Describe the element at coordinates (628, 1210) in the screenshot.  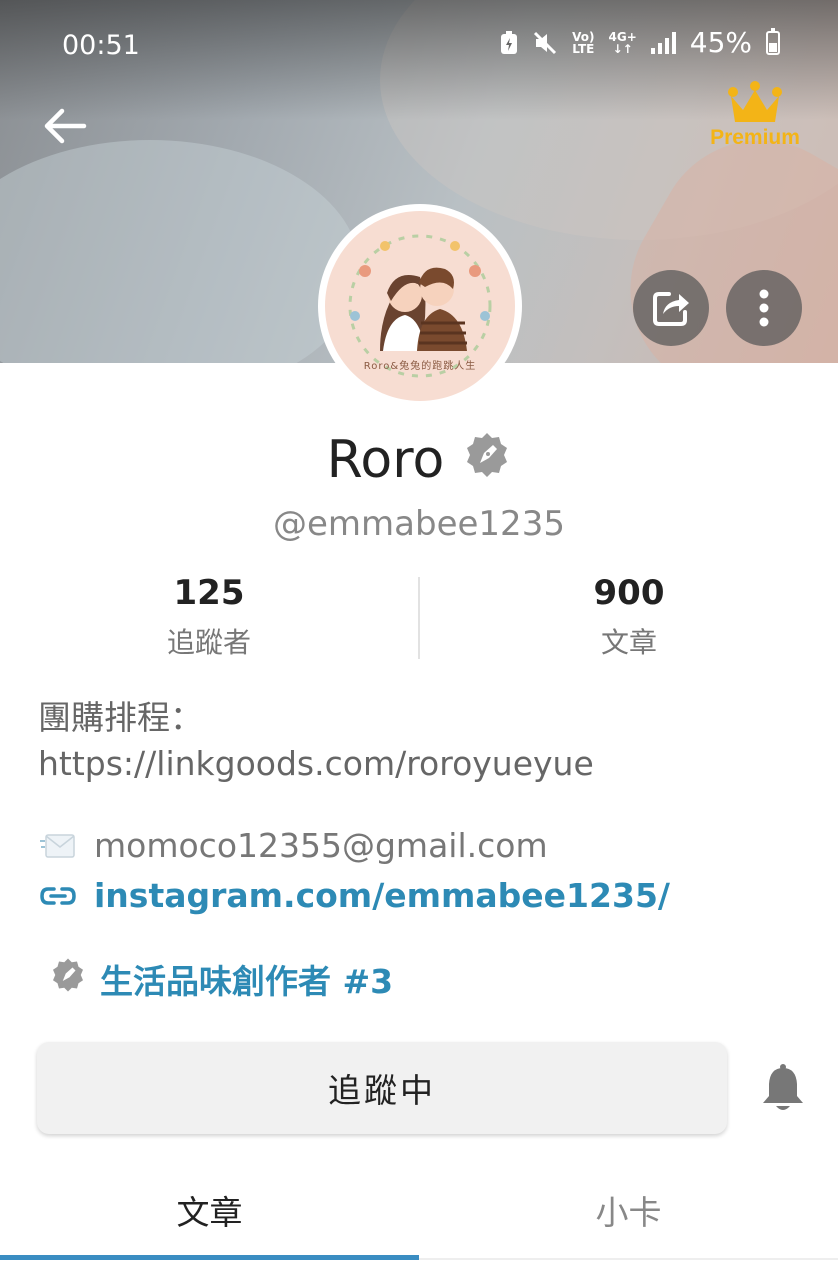
I see `tab-cards: 小卡` at that location.